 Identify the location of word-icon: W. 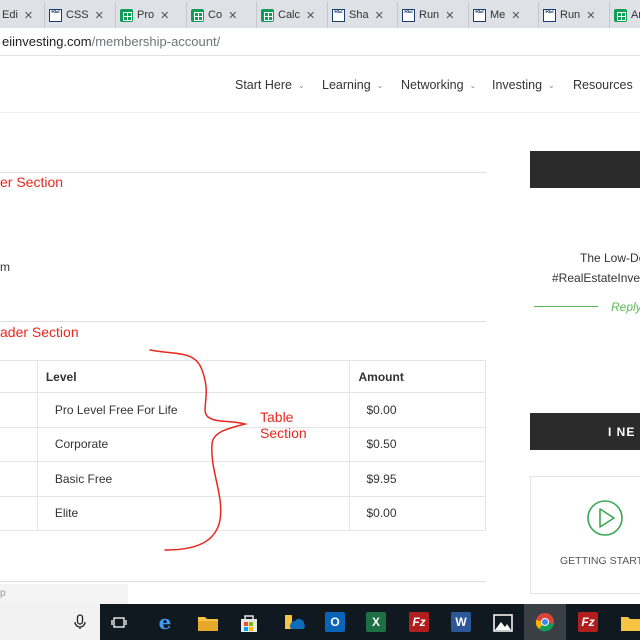
(461, 622).